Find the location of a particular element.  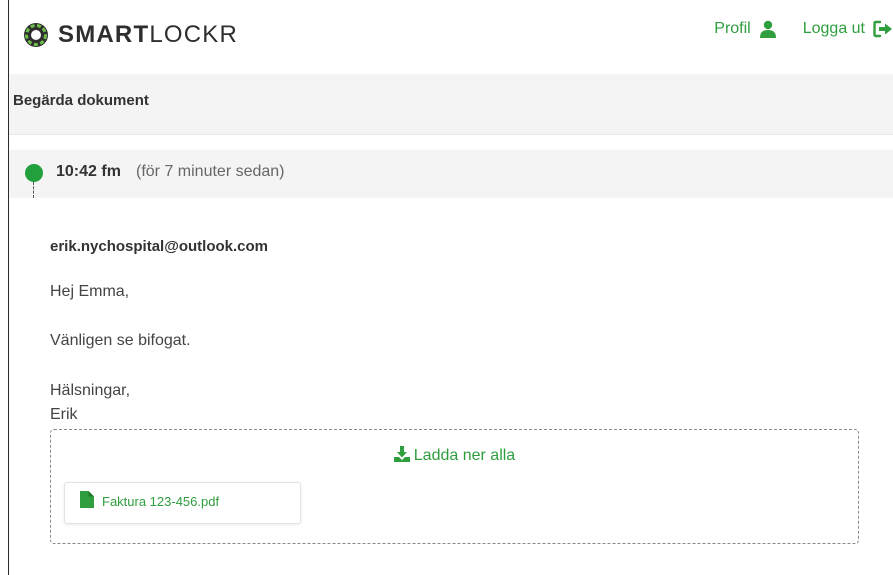

message-closing: Hälsningar, is located at coordinates (90, 390).